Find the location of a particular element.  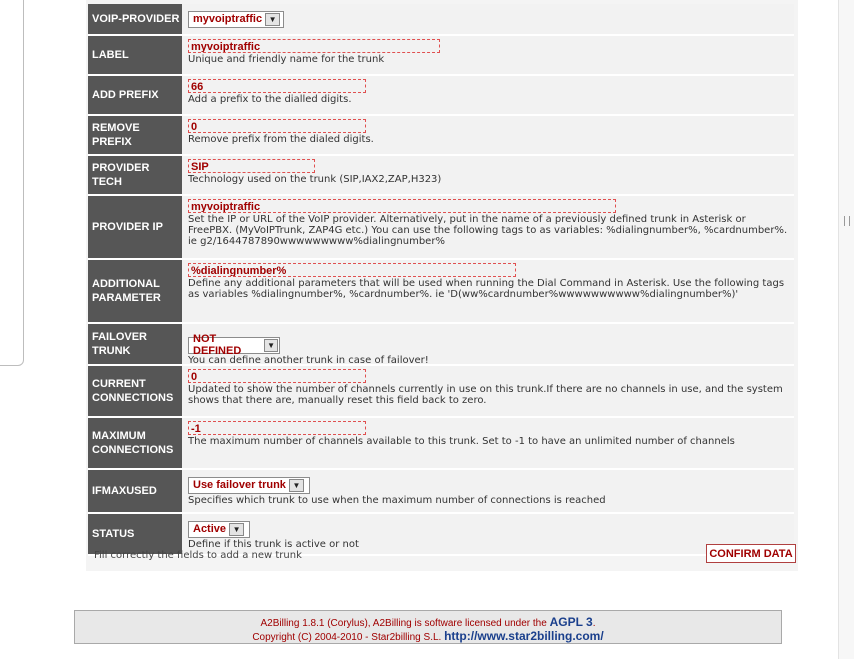

label-input: myvoiptraffic is located at coordinates (314, 46).